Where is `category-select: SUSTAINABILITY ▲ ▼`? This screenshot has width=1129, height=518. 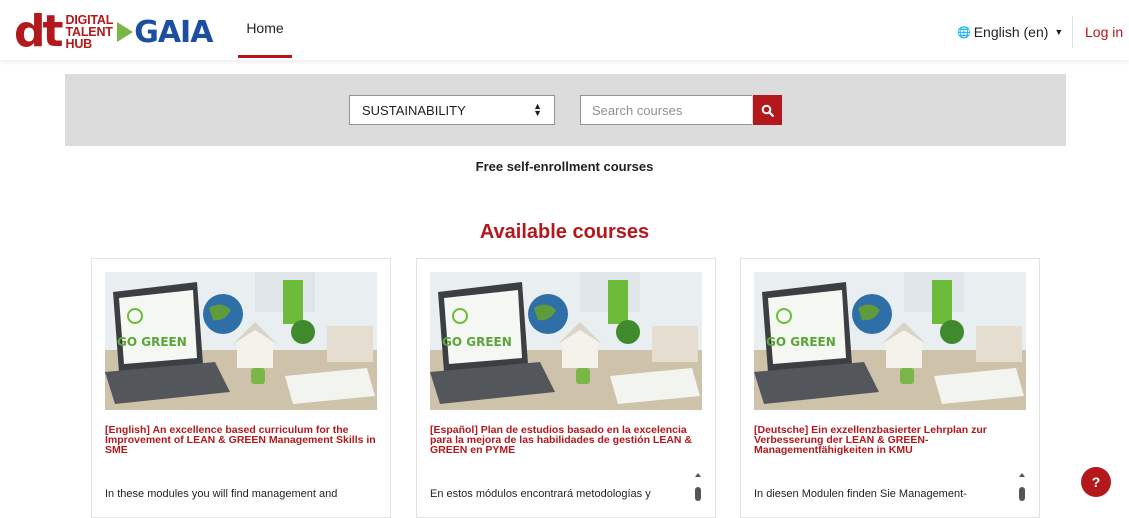 category-select: SUSTAINABILITY ▲ ▼ is located at coordinates (452, 110).